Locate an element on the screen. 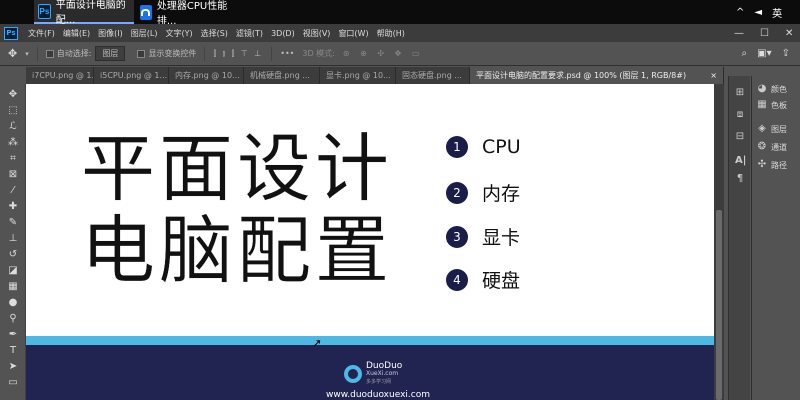  blur-tool-icon: ● is located at coordinates (13, 303).